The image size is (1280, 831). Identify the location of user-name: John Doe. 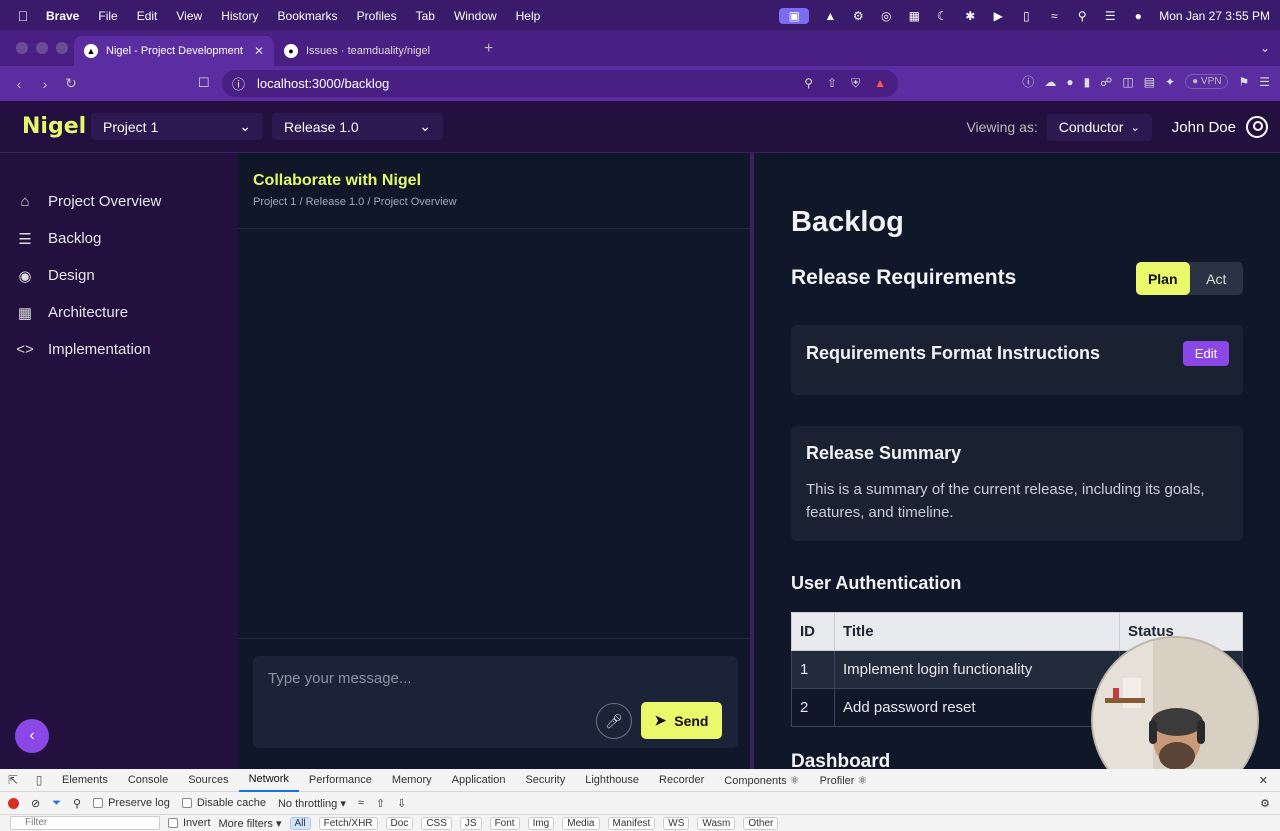
(1204, 127).